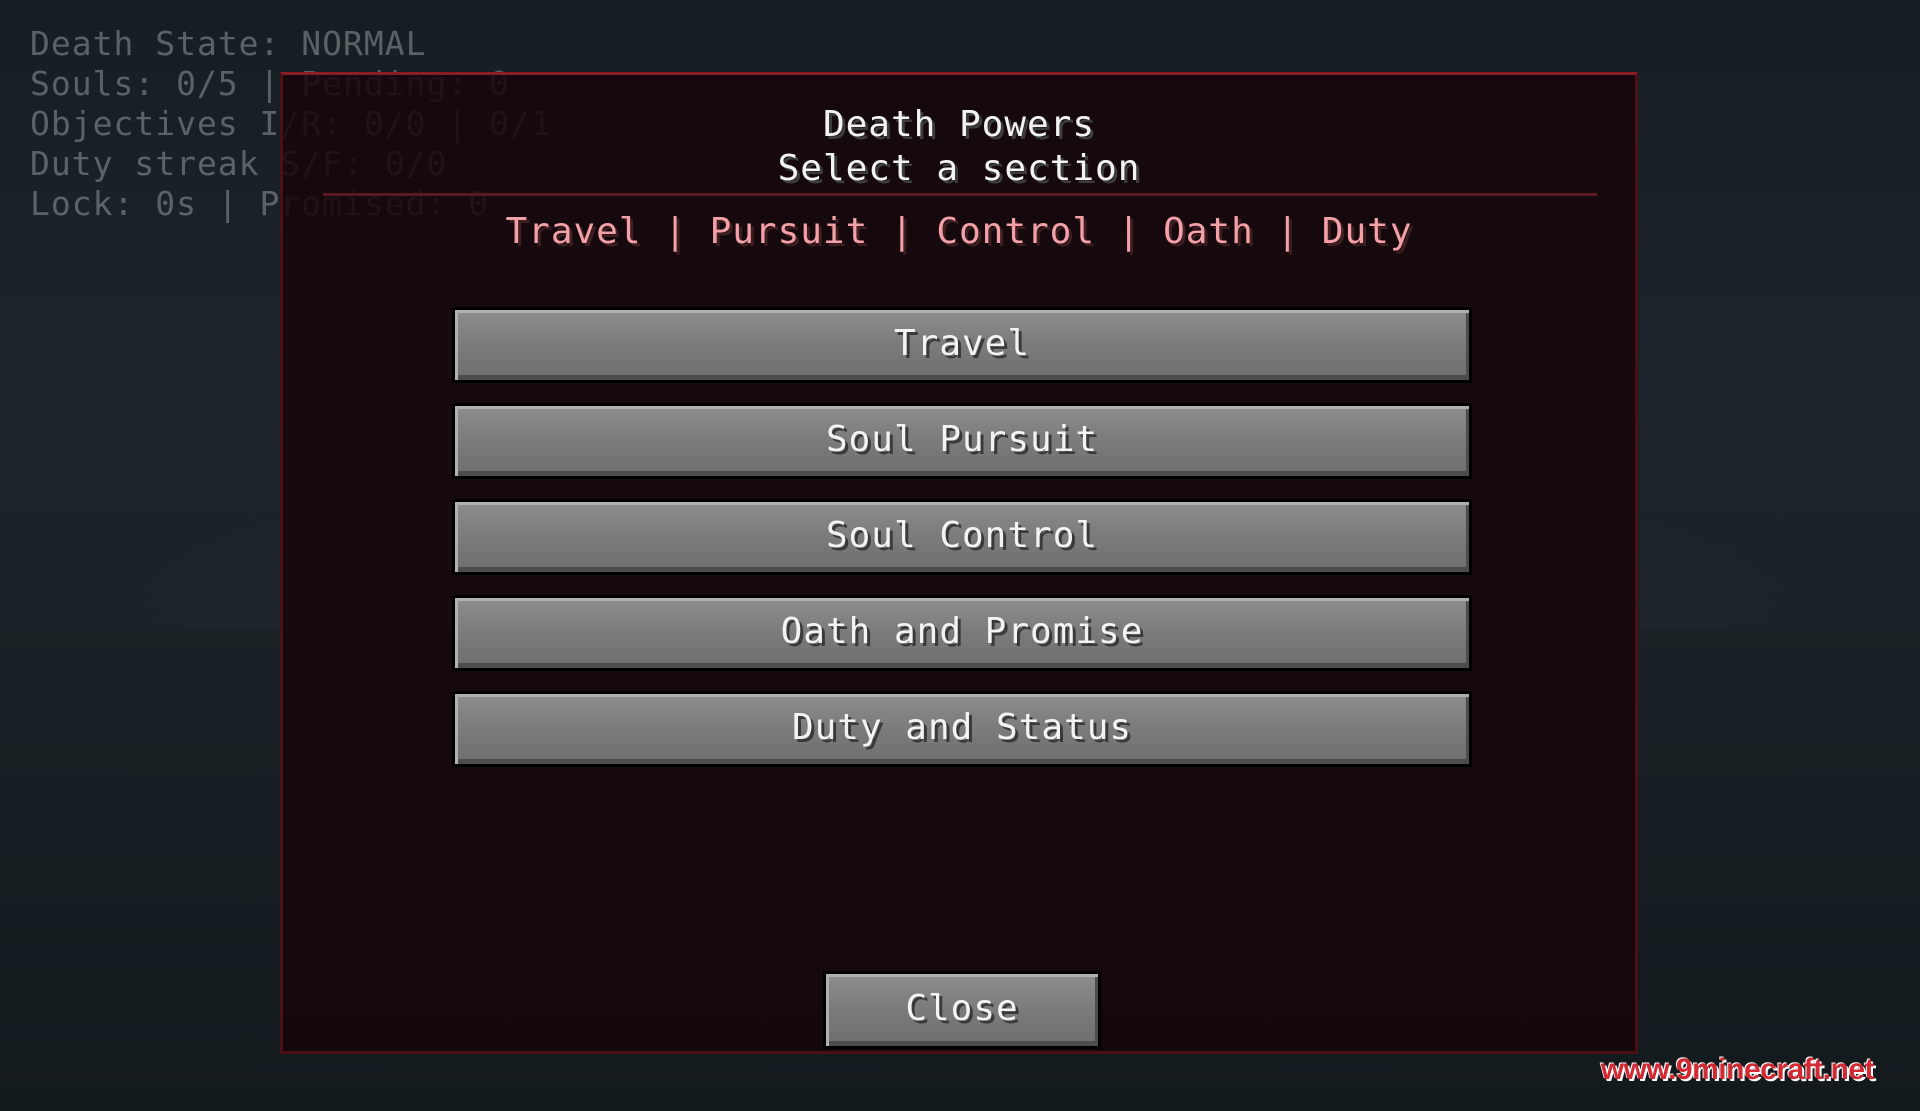 The width and height of the screenshot is (1920, 1111). I want to click on panel-subtitle: Select a section, so click(959, 168).